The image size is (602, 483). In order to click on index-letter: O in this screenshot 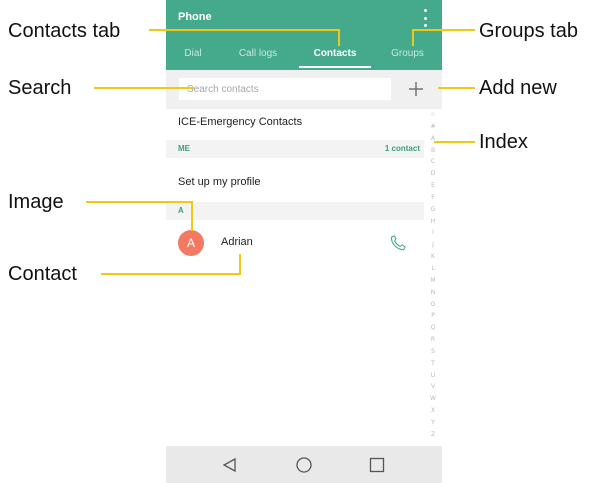, I will do `click(433, 304)`.